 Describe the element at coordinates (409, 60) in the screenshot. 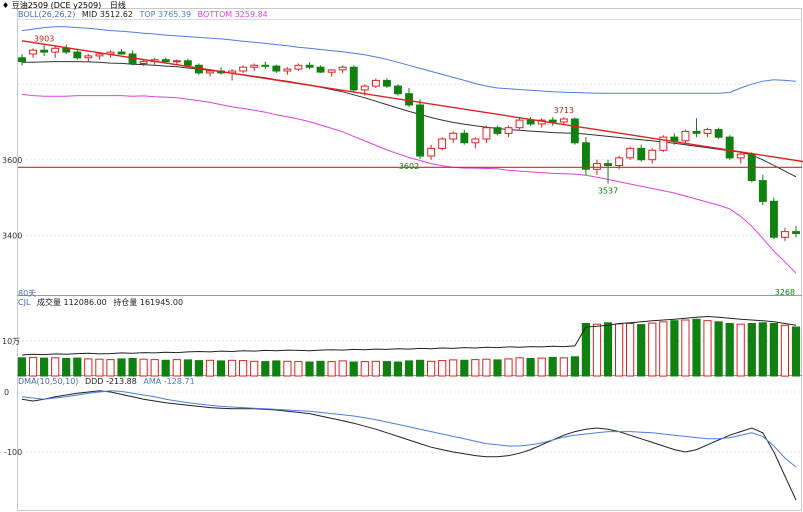

I see `boll-top-line` at that location.